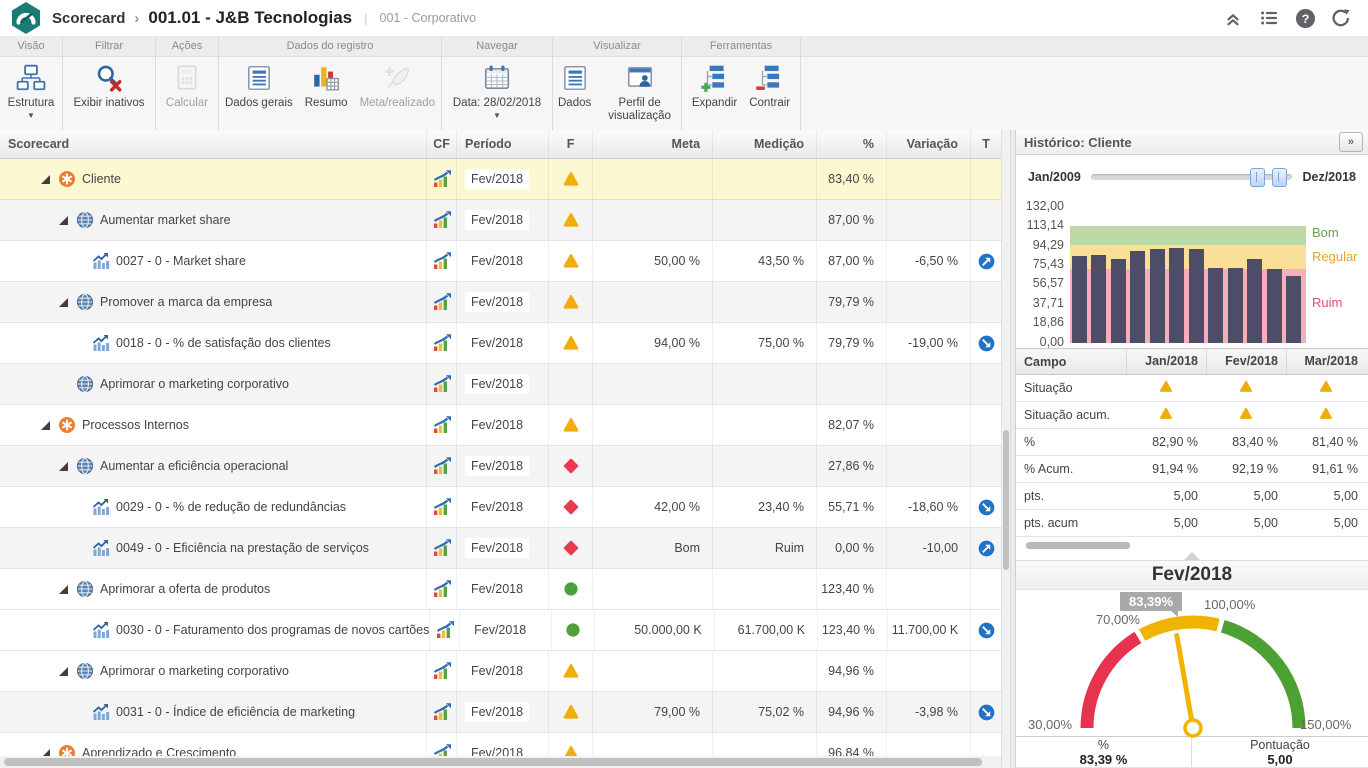 The image size is (1368, 768). Describe the element at coordinates (653, 144) in the screenshot. I see `column-header-meta: Meta` at that location.